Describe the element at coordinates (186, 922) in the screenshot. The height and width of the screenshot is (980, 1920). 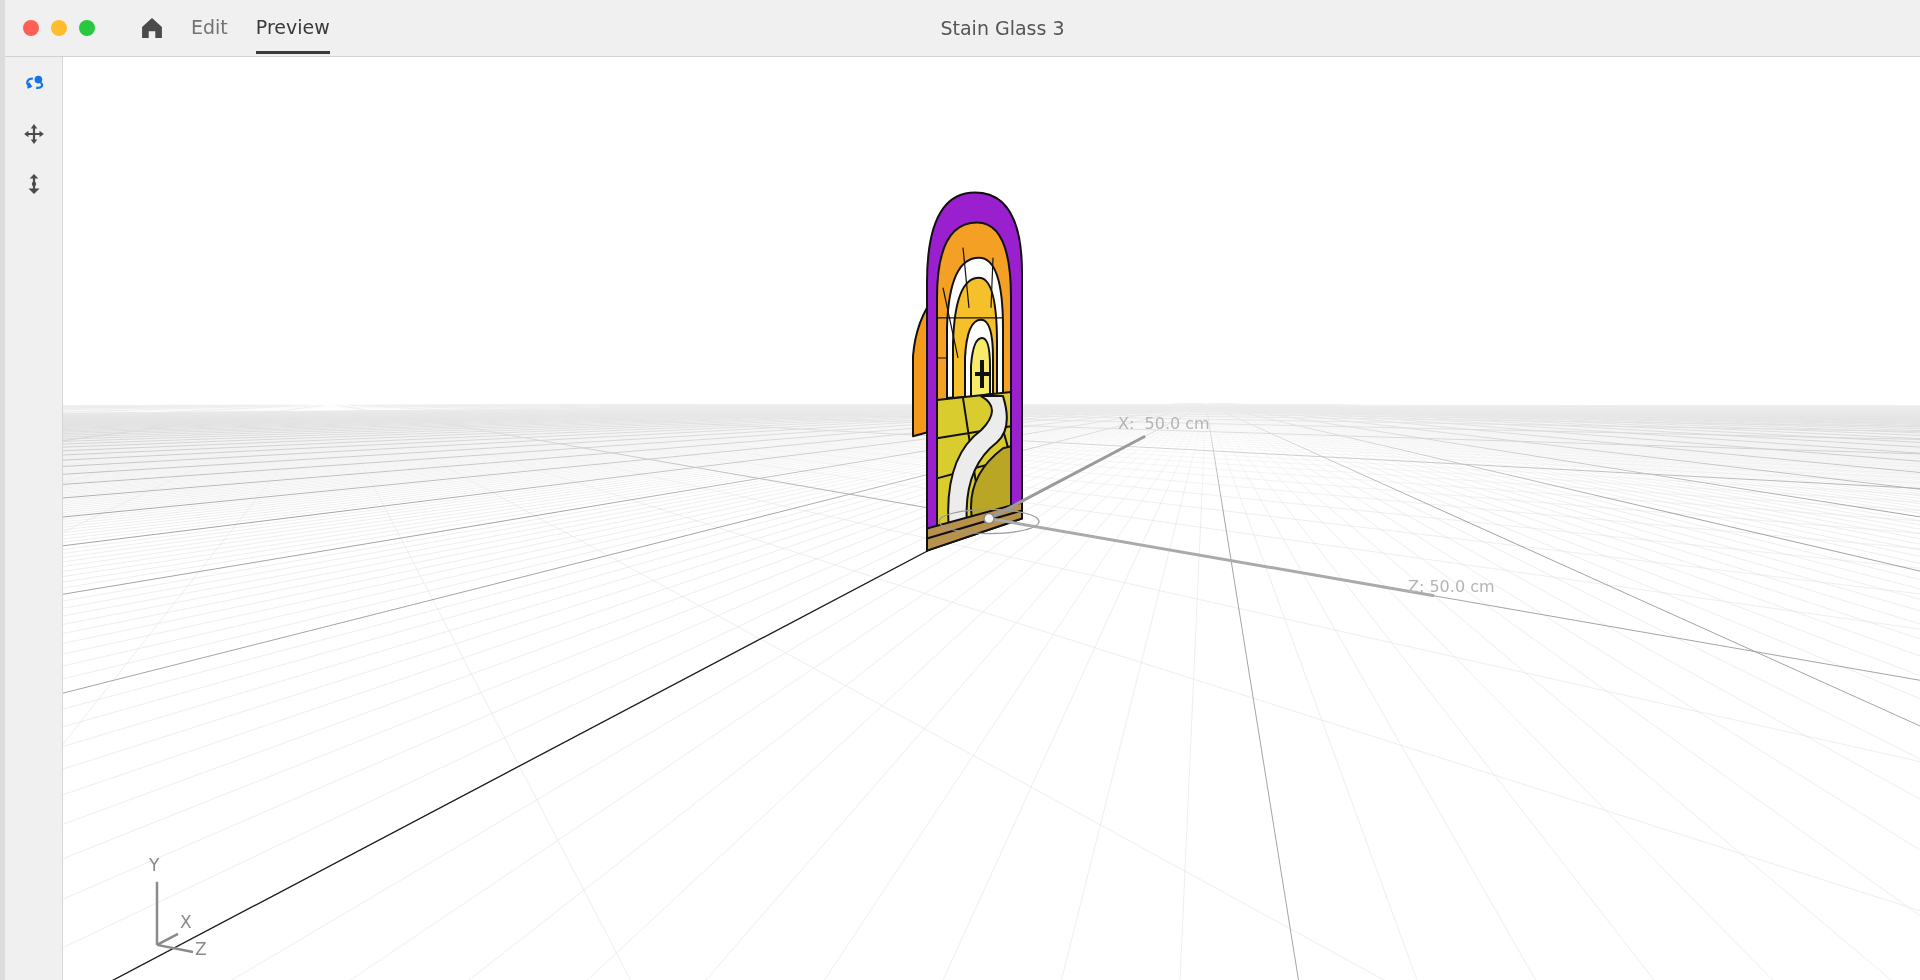
I see `axis-letter: X` at that location.